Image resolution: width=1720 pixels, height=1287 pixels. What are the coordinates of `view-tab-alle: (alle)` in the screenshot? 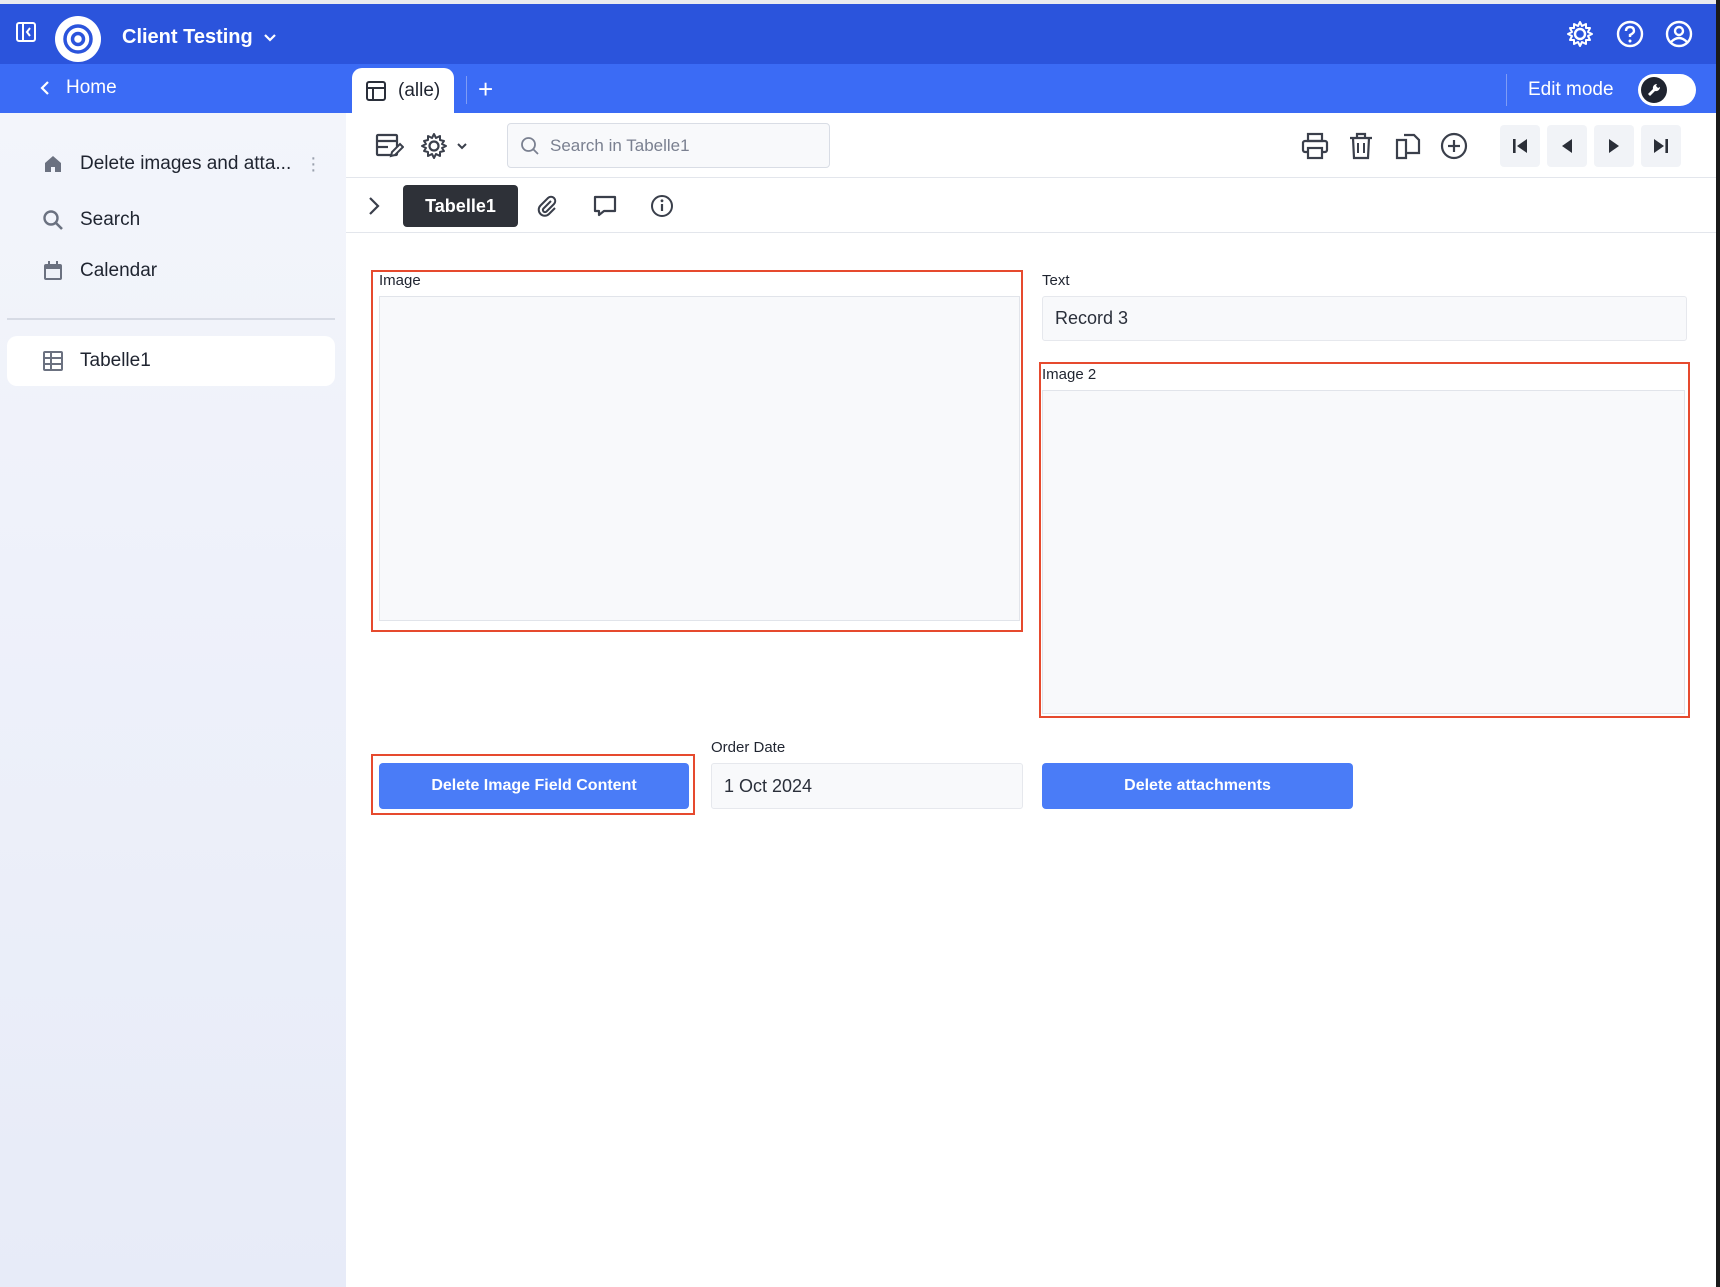 It's located at (403, 91).